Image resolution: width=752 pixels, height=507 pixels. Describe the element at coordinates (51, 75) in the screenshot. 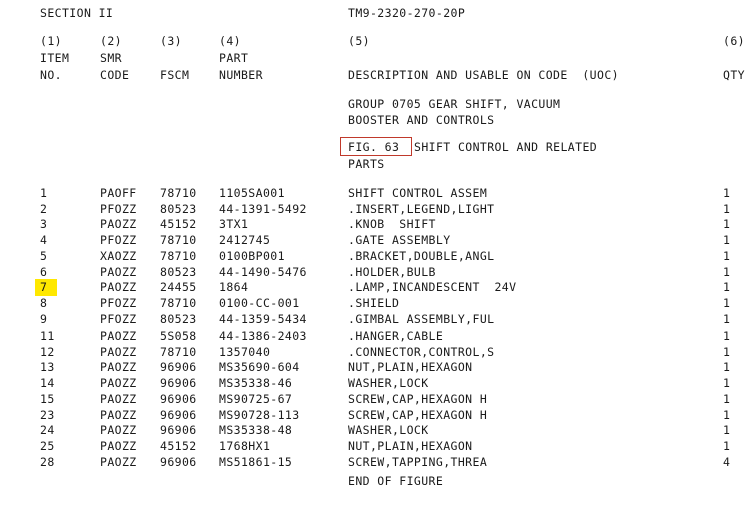

I see `column-header-item-no: NO.` at that location.